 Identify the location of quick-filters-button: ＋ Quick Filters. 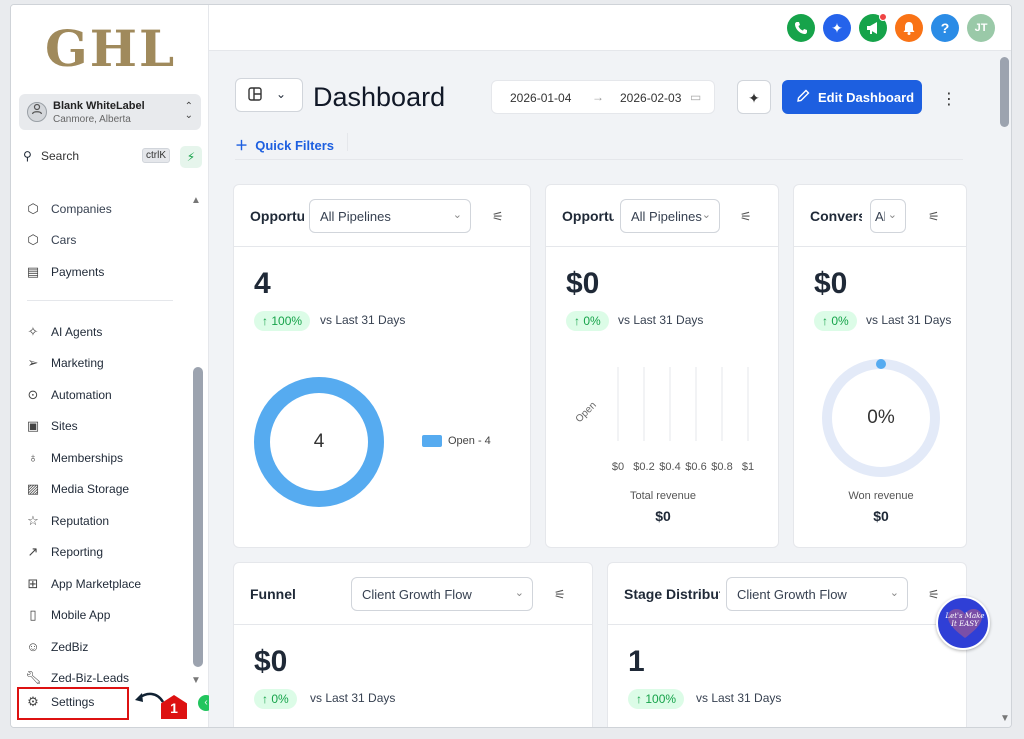
(284, 144).